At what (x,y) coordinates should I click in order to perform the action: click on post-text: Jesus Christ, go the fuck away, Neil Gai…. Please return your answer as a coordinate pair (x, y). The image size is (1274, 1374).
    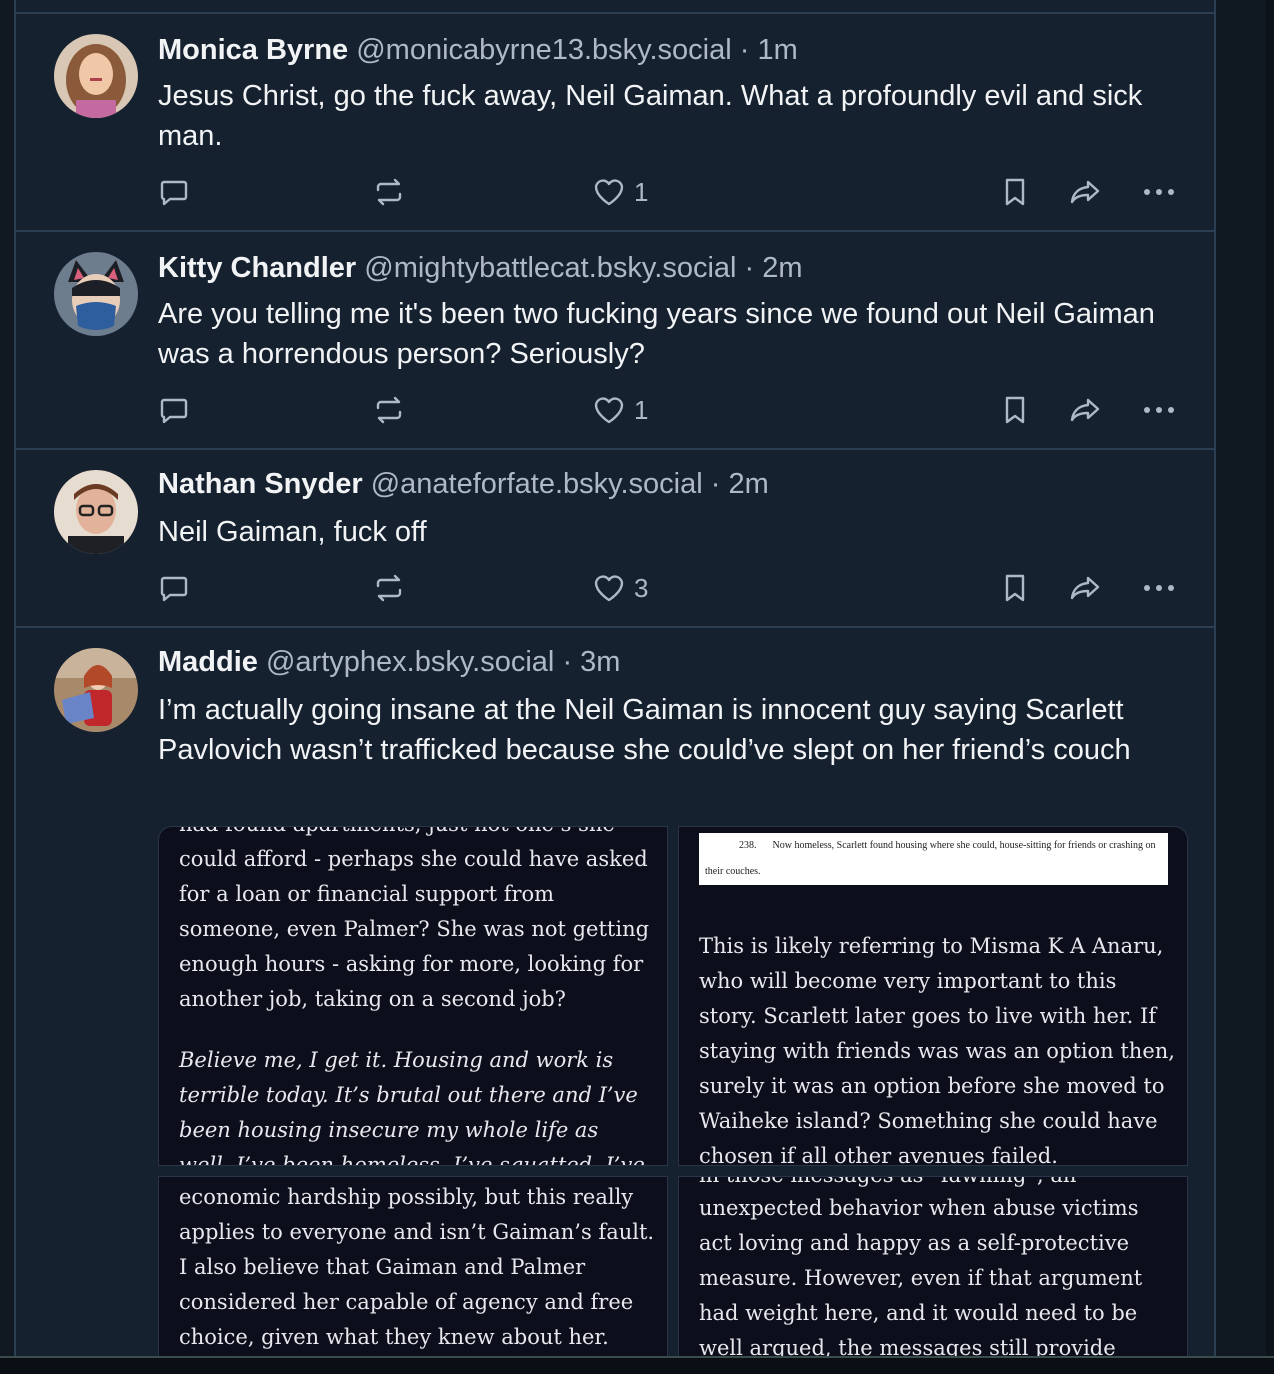
    Looking at the image, I should click on (650, 116).